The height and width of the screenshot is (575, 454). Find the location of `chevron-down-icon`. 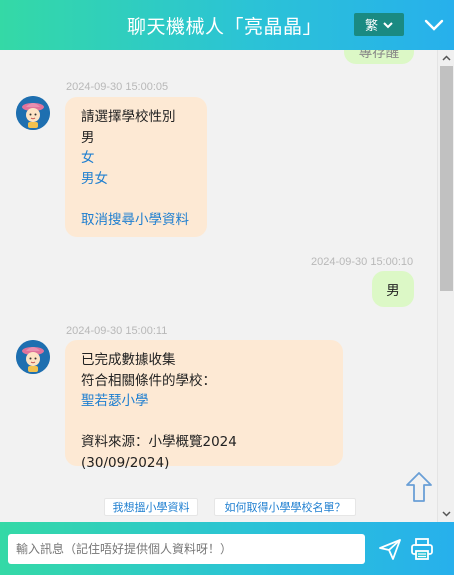

chevron-down-icon is located at coordinates (388, 24).